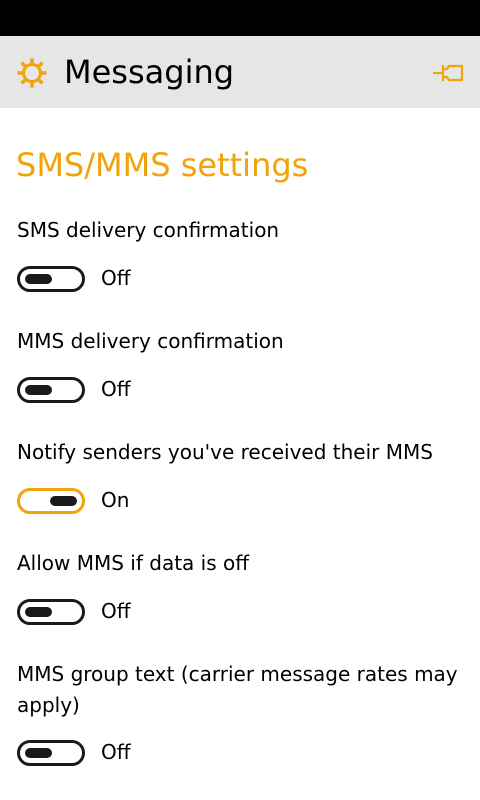  Describe the element at coordinates (97, 279) in the screenshot. I see `toggle-sms-delivery-confirmation: Off` at that location.